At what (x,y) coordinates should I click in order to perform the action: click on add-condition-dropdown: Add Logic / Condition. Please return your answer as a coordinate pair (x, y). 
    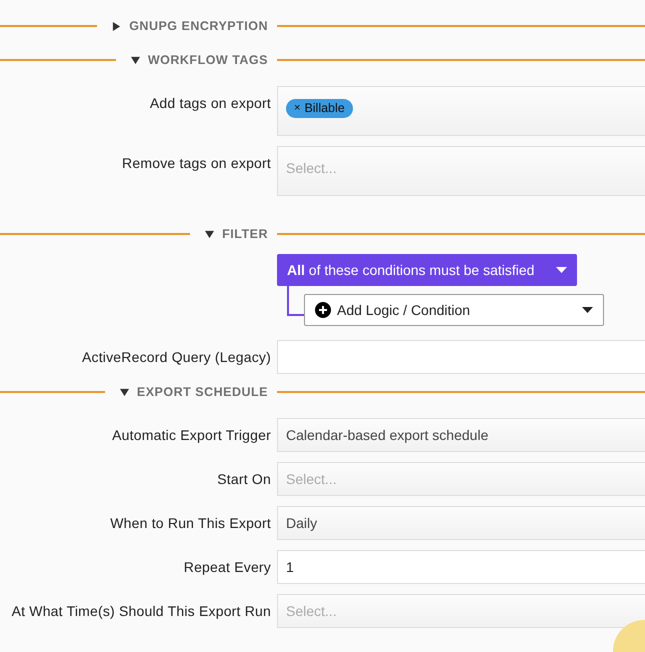
    Looking at the image, I should click on (454, 310).